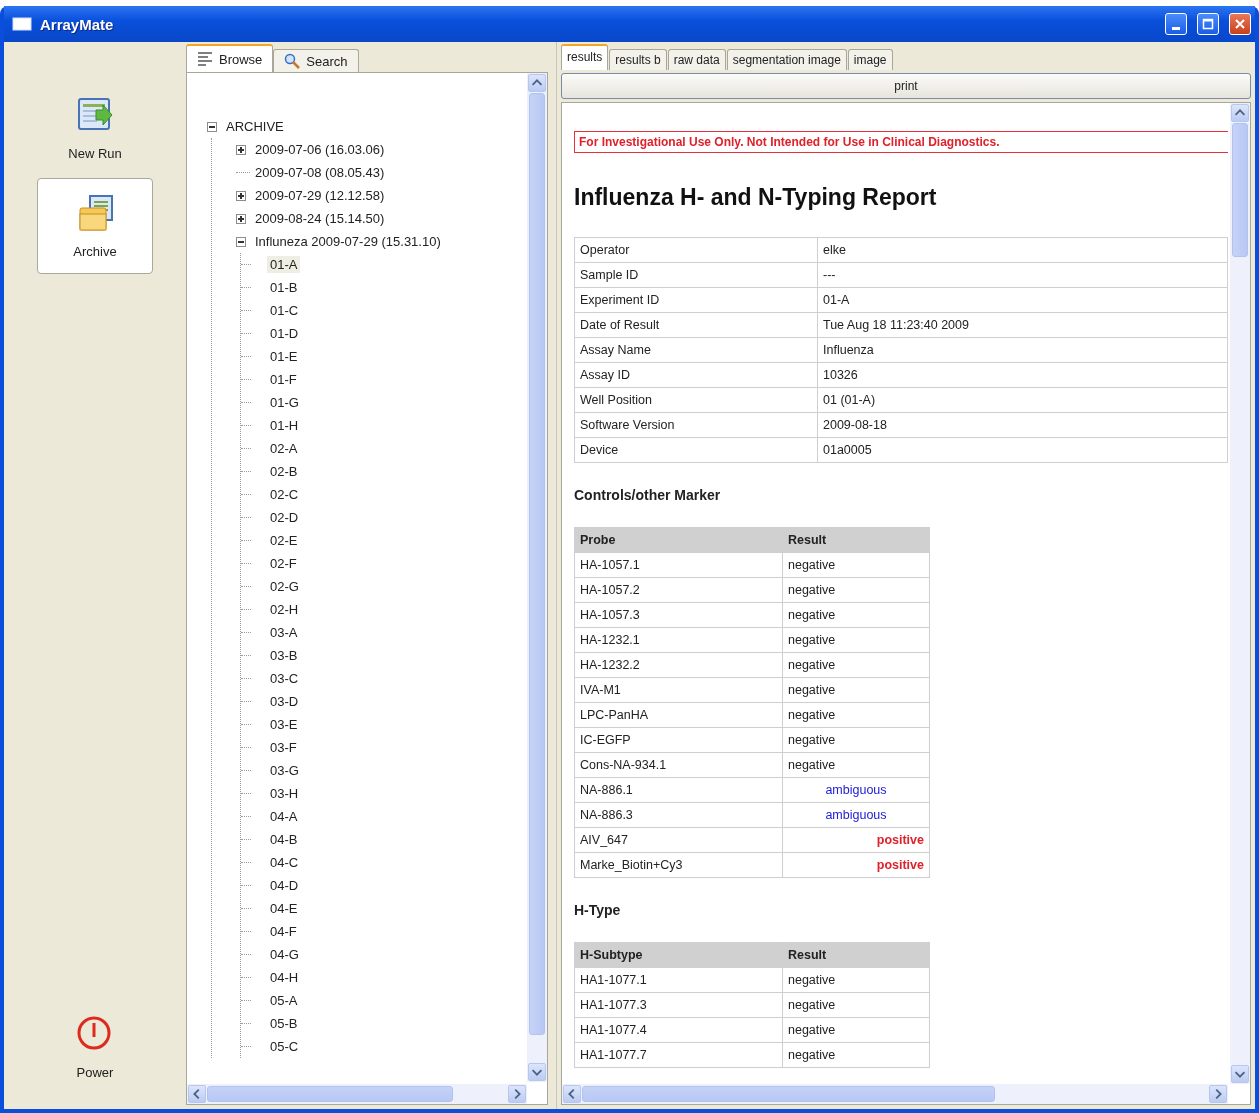  Describe the element at coordinates (696, 250) in the screenshot. I see `table-cell: Operator` at that location.